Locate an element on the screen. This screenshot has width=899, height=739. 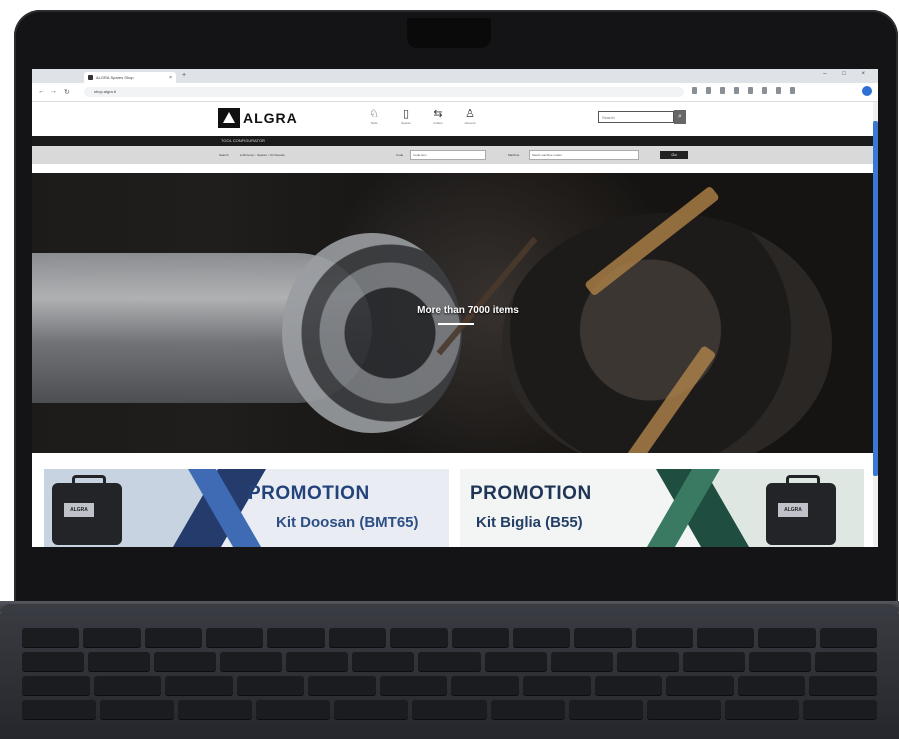
logo-text: ALGRA is located at coordinates (270, 118).